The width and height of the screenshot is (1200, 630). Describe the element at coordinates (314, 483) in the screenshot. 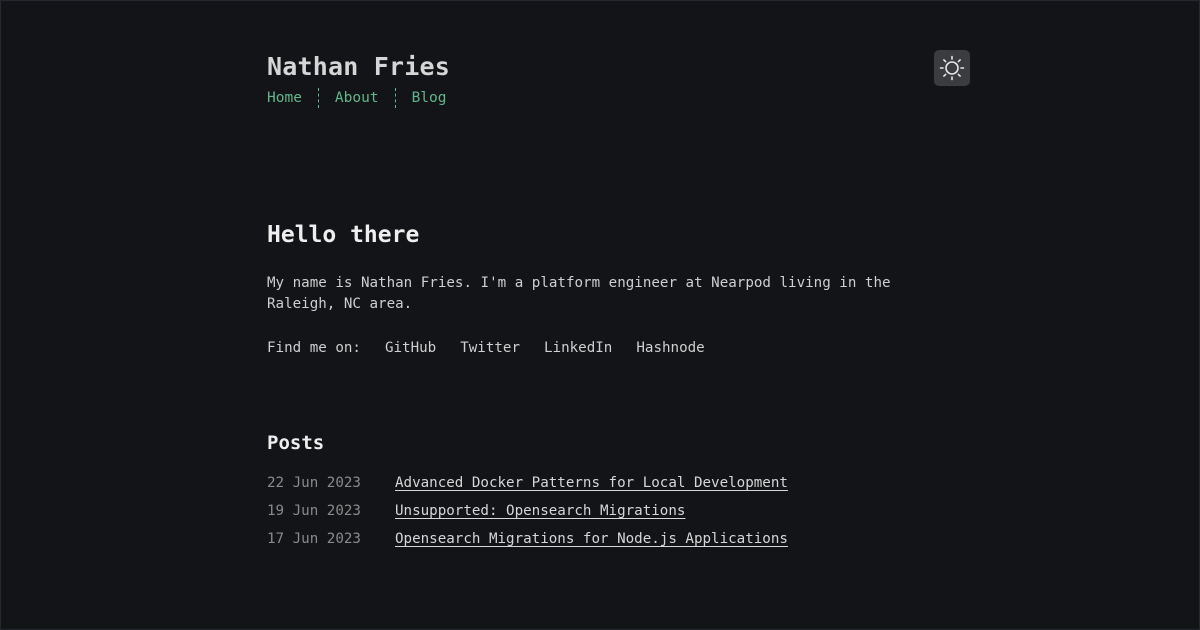

I see `post-date: 22 Jun 2023` at that location.